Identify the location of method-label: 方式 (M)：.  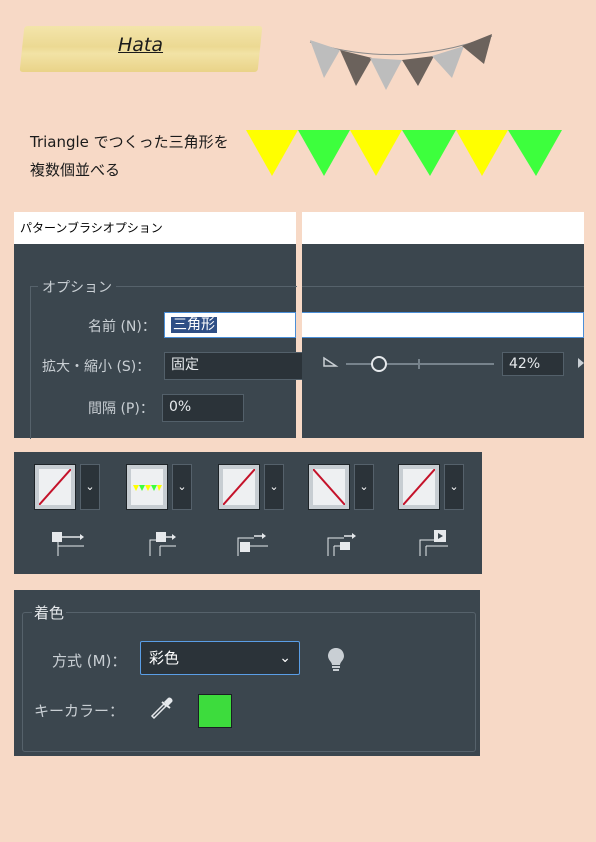
(89, 661).